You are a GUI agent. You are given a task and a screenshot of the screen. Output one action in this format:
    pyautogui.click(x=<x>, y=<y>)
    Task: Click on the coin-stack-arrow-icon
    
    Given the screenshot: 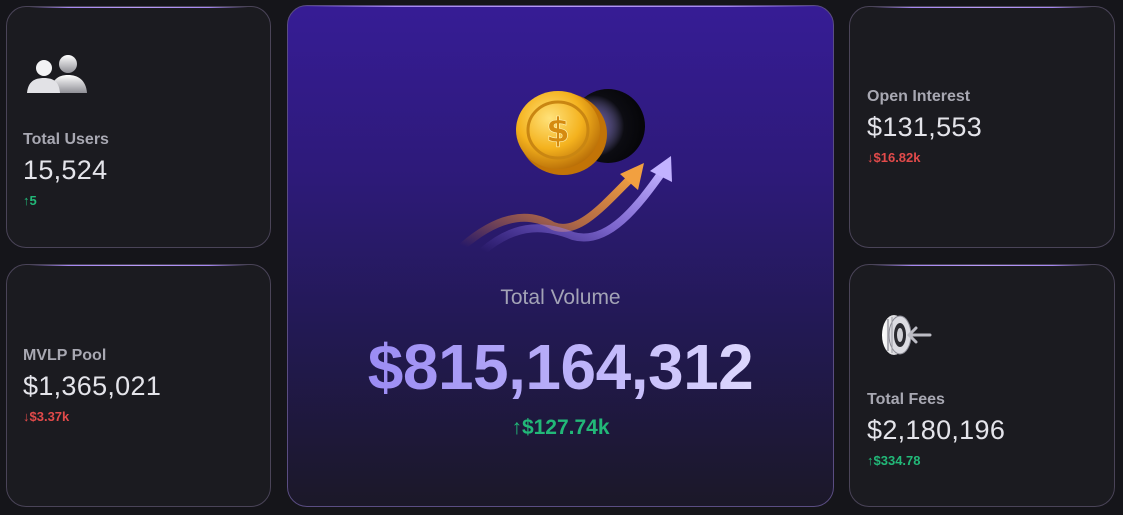 What is the action you would take?
    pyautogui.click(x=908, y=337)
    